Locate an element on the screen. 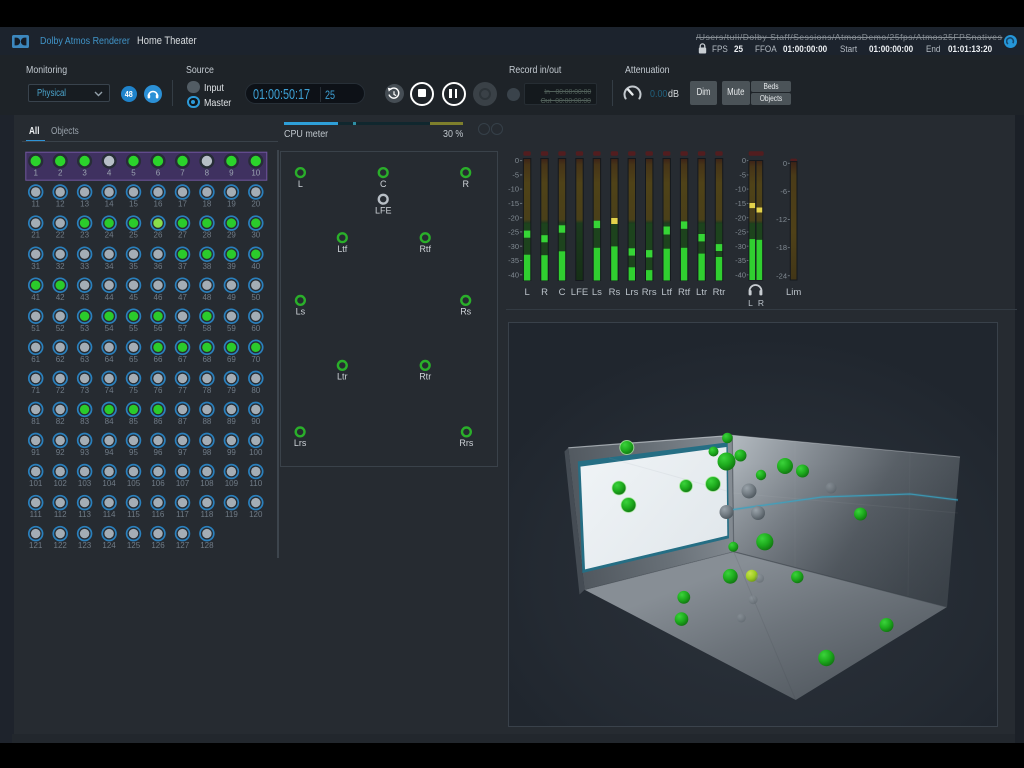  svg-text: 106 is located at coordinates (158, 483).